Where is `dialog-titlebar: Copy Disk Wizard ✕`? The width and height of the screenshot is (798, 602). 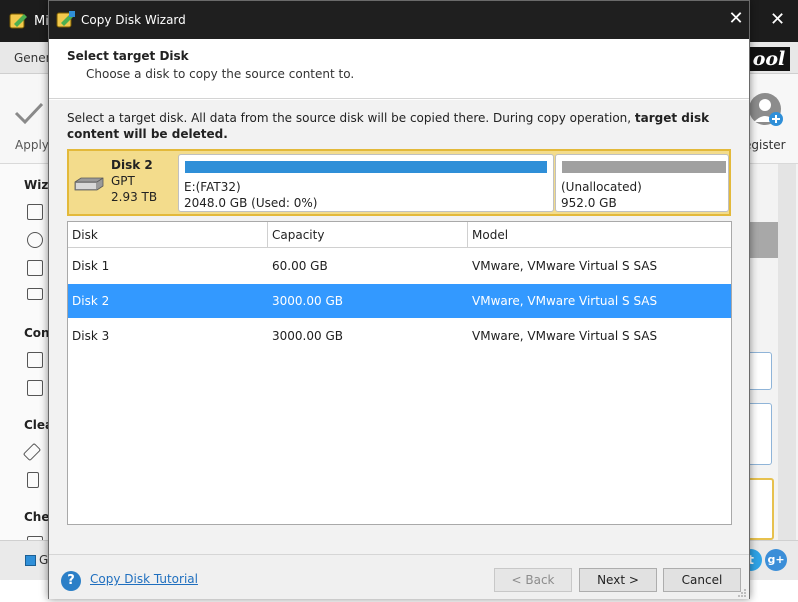
dialog-titlebar: Copy Disk Wizard ✕ is located at coordinates (399, 20).